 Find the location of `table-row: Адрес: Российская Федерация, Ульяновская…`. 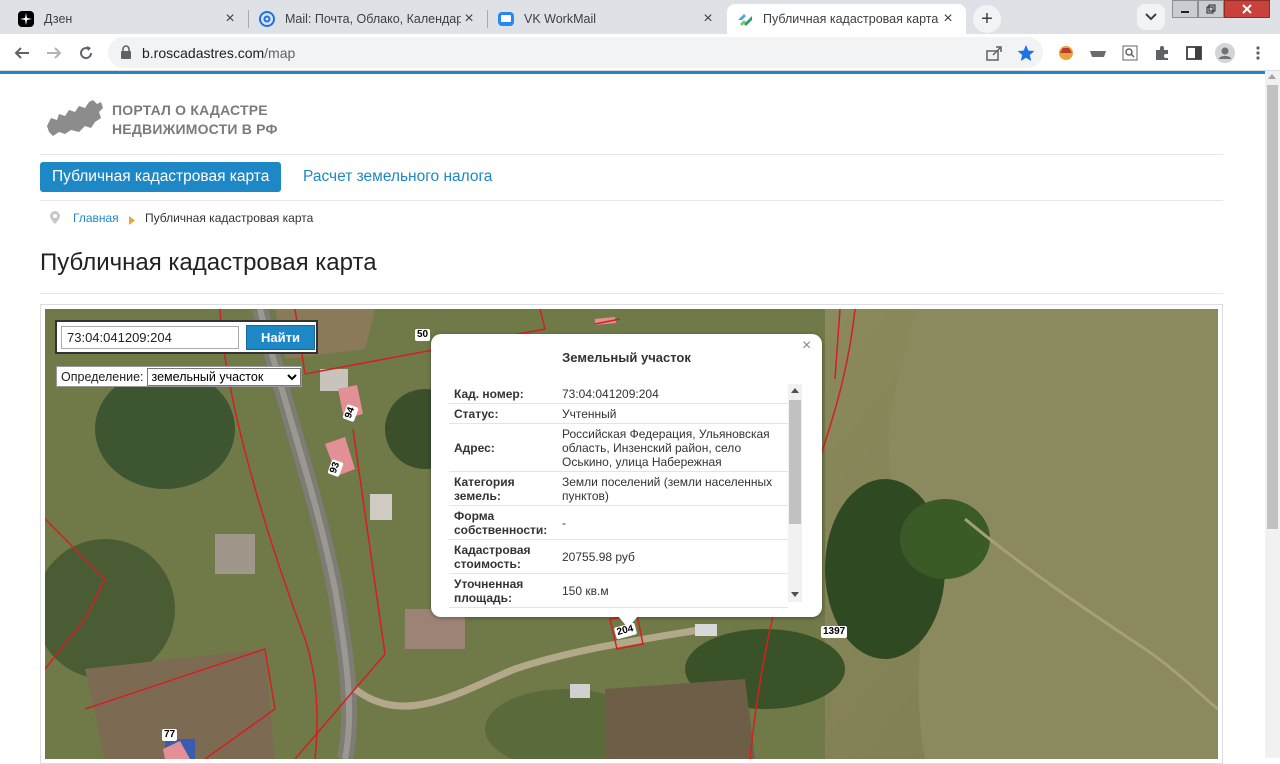

table-row: Адрес: Российская Федерация, Ульяновская… is located at coordinates (618, 447).